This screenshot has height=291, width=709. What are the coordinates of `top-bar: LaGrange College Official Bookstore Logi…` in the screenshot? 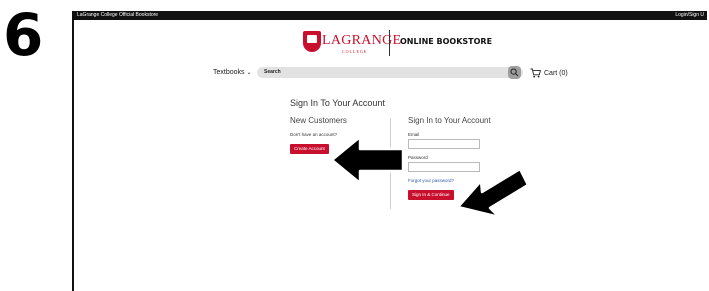 It's located at (390, 15).